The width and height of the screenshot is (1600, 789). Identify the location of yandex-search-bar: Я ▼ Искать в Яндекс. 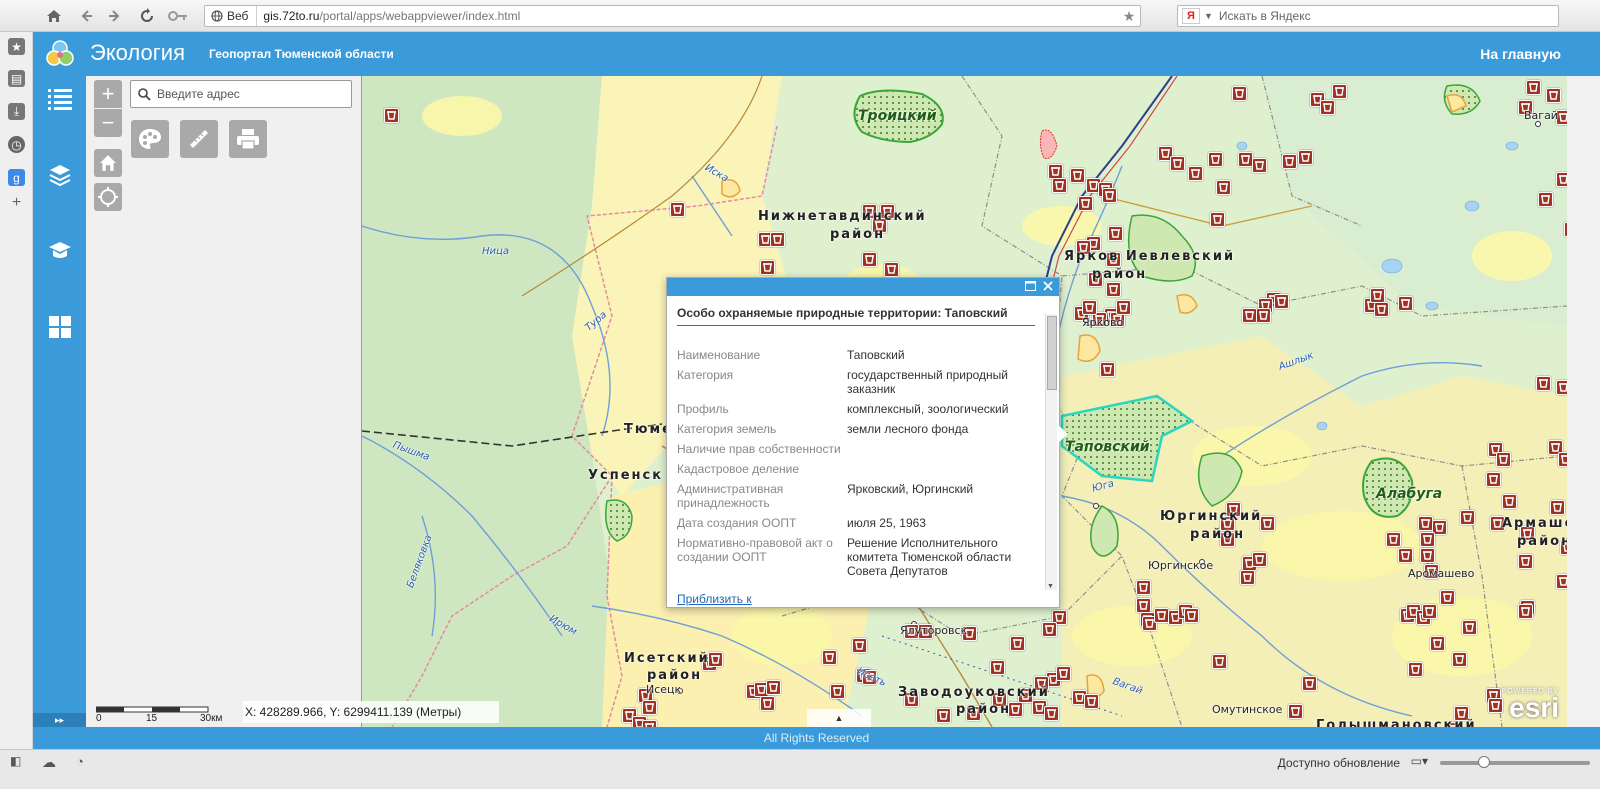
(1368, 16).